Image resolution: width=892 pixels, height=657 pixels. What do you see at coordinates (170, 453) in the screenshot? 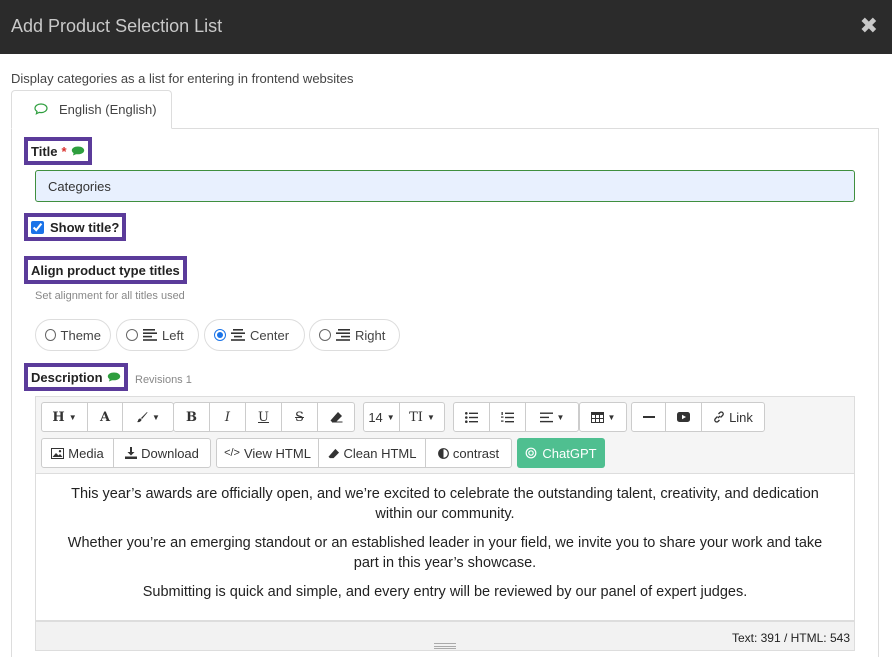
I see `download-label: Download` at bounding box center [170, 453].